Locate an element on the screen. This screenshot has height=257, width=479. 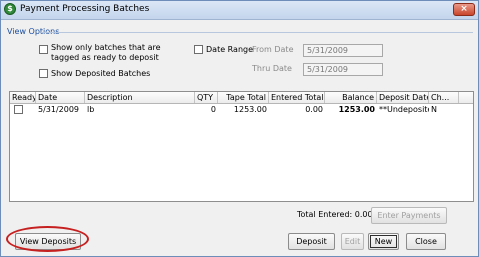
row-entered-total: 0.00 is located at coordinates (314, 109).